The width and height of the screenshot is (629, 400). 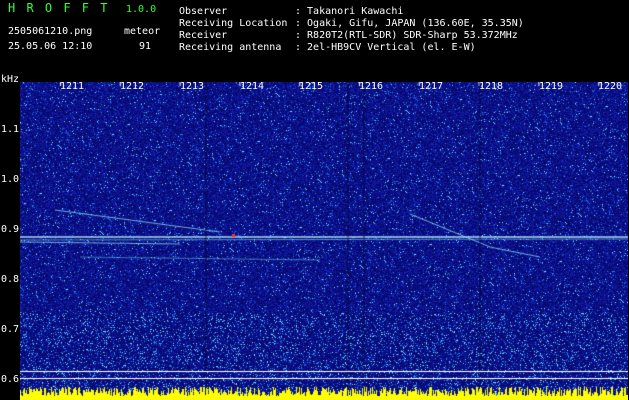 I want to click on x-tick-label: 1215, so click(x=311, y=86).